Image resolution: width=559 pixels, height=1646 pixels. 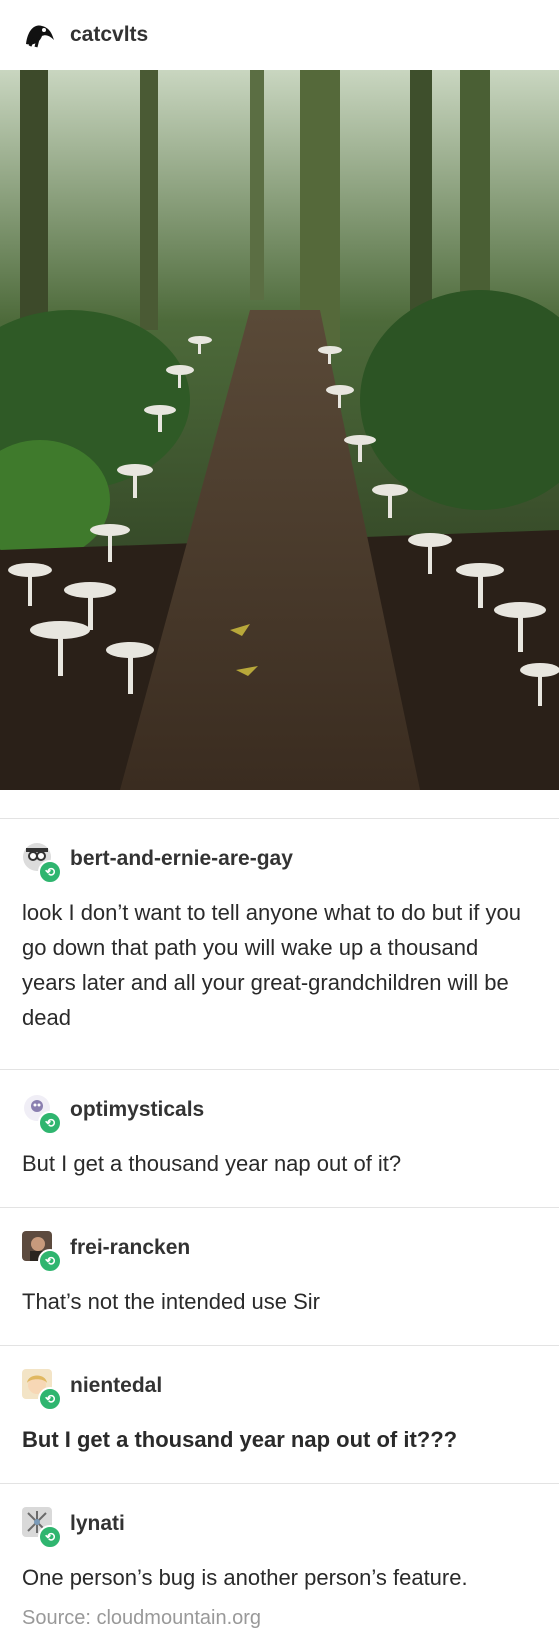 What do you see at coordinates (109, 35) in the screenshot?
I see `post-author: catcvlts` at bounding box center [109, 35].